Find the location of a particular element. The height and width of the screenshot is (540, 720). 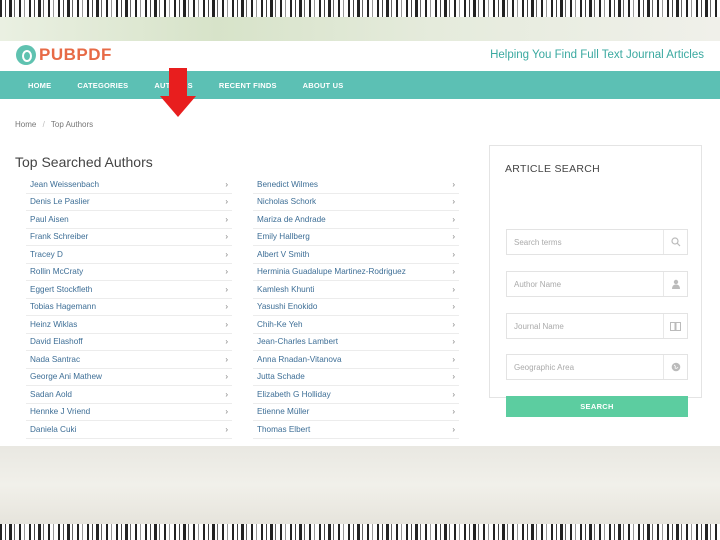

author-link: Yasushi Enokido is located at coordinates (287, 306).